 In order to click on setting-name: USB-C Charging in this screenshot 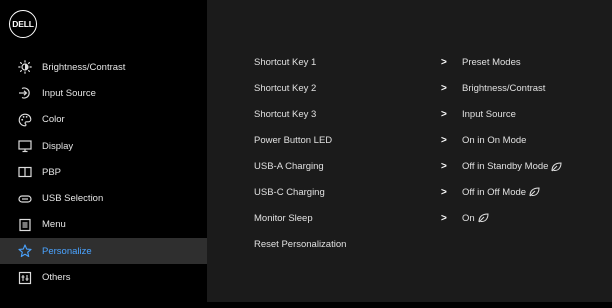, I will do `click(289, 192)`.